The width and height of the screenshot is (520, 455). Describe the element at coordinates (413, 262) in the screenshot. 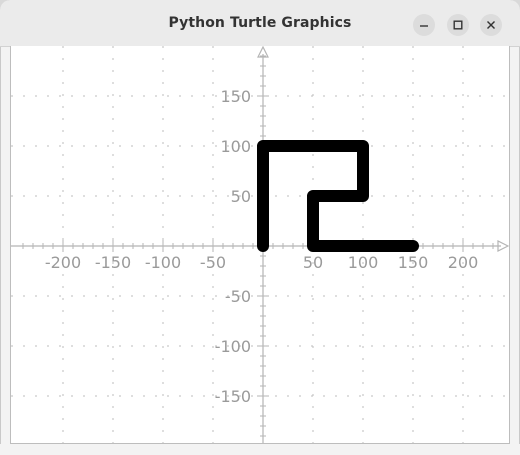

I see `x-tick-label: 150` at that location.